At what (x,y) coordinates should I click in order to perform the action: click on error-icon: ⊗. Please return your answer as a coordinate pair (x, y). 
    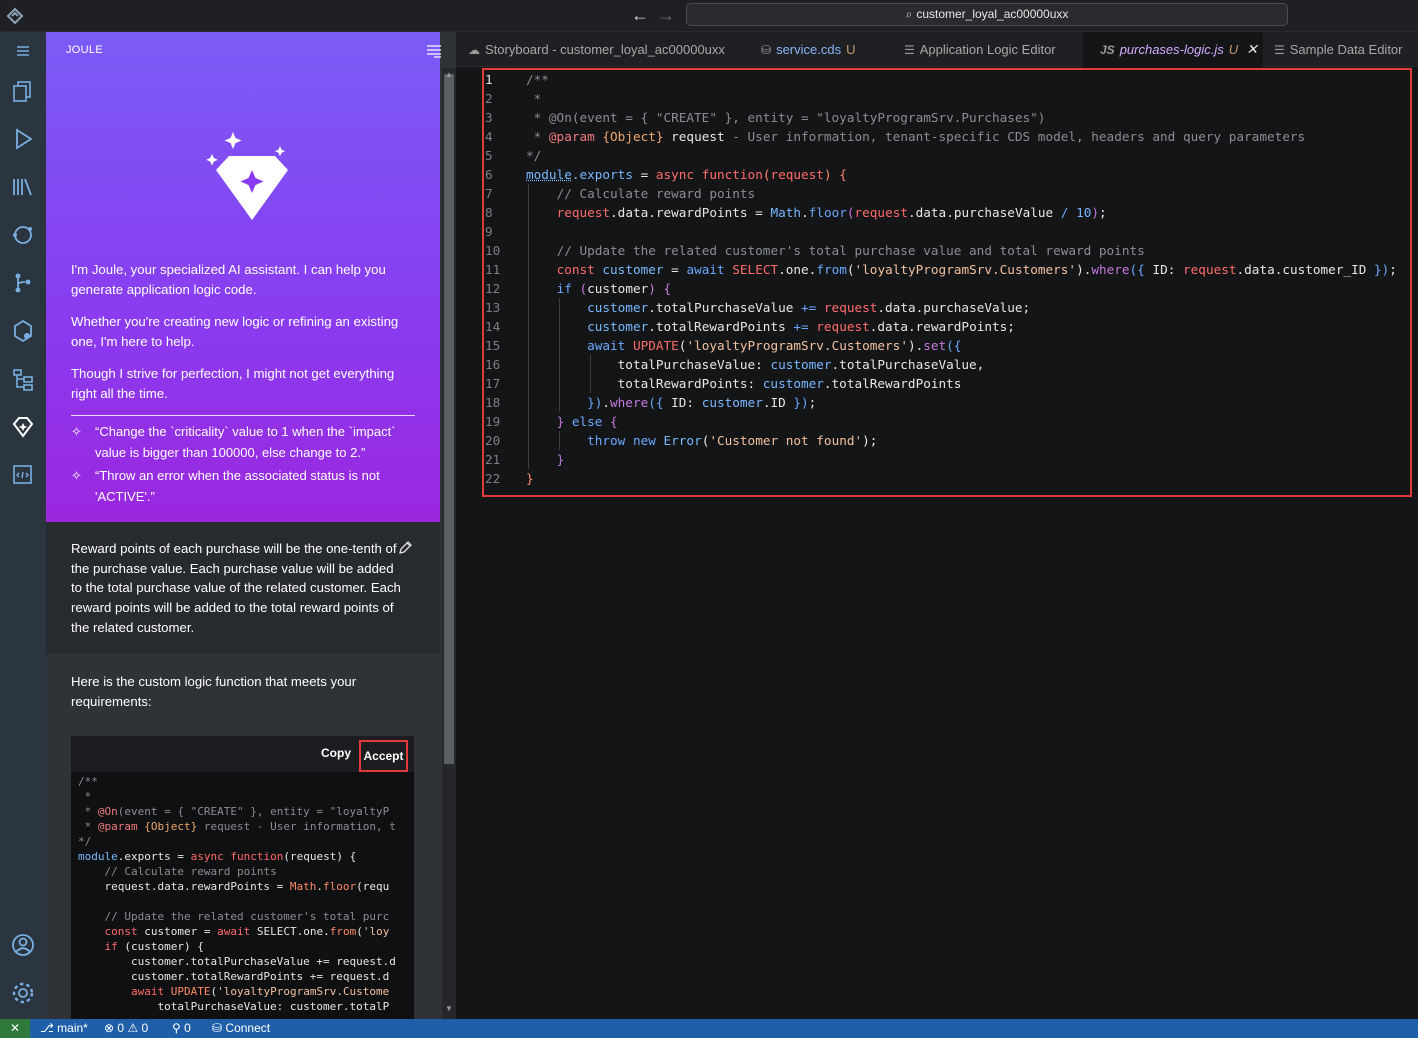
    Looking at the image, I should click on (109, 1028).